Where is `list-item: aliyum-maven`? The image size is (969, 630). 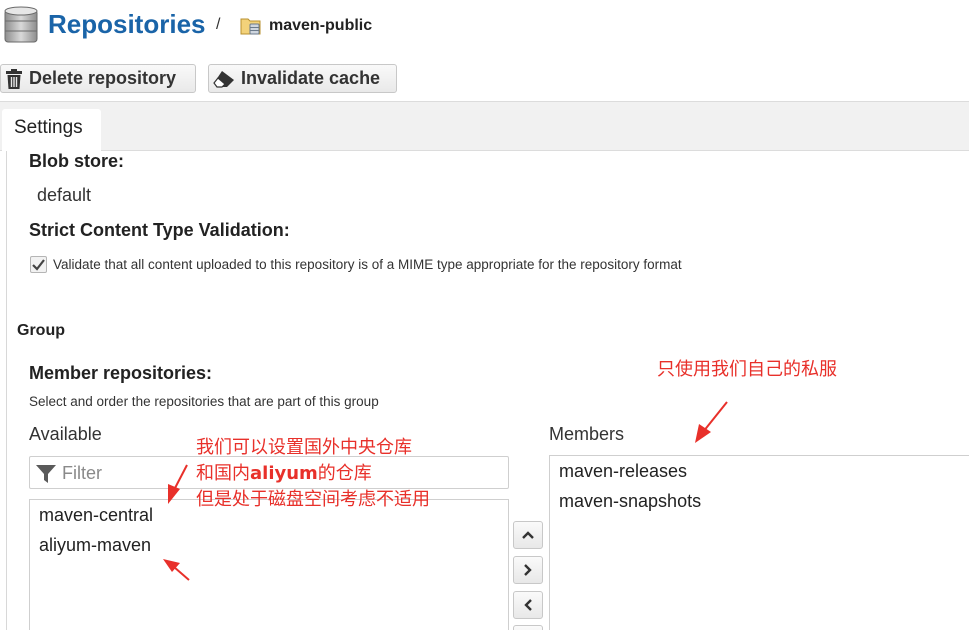 list-item: aliyum-maven is located at coordinates (95, 545).